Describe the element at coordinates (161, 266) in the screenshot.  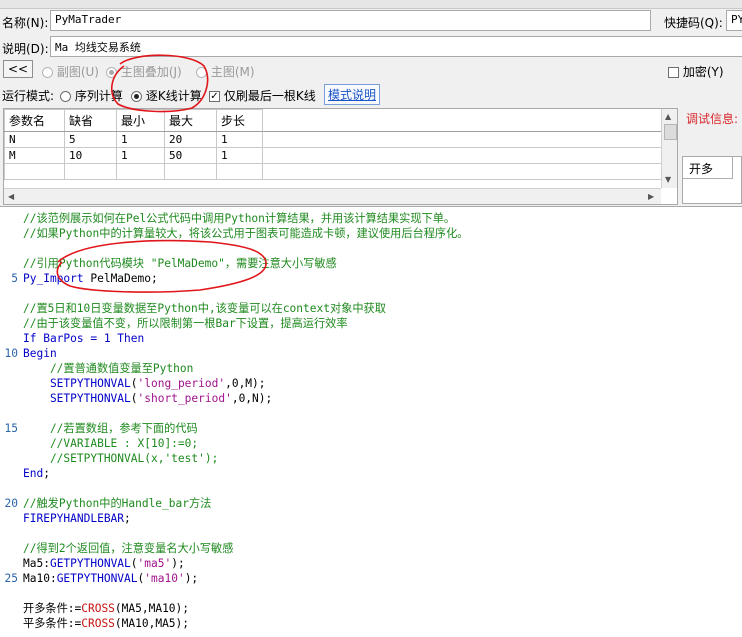
I see `annotation-circle-import` at that location.